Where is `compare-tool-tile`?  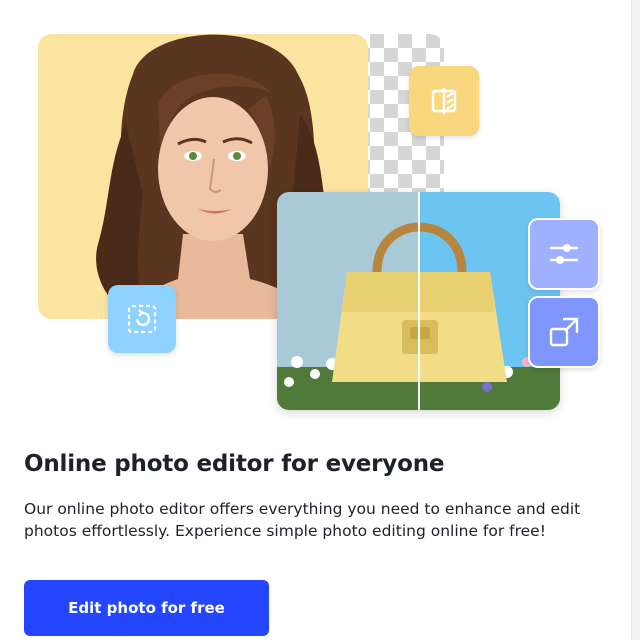
compare-tool-tile is located at coordinates (444, 101).